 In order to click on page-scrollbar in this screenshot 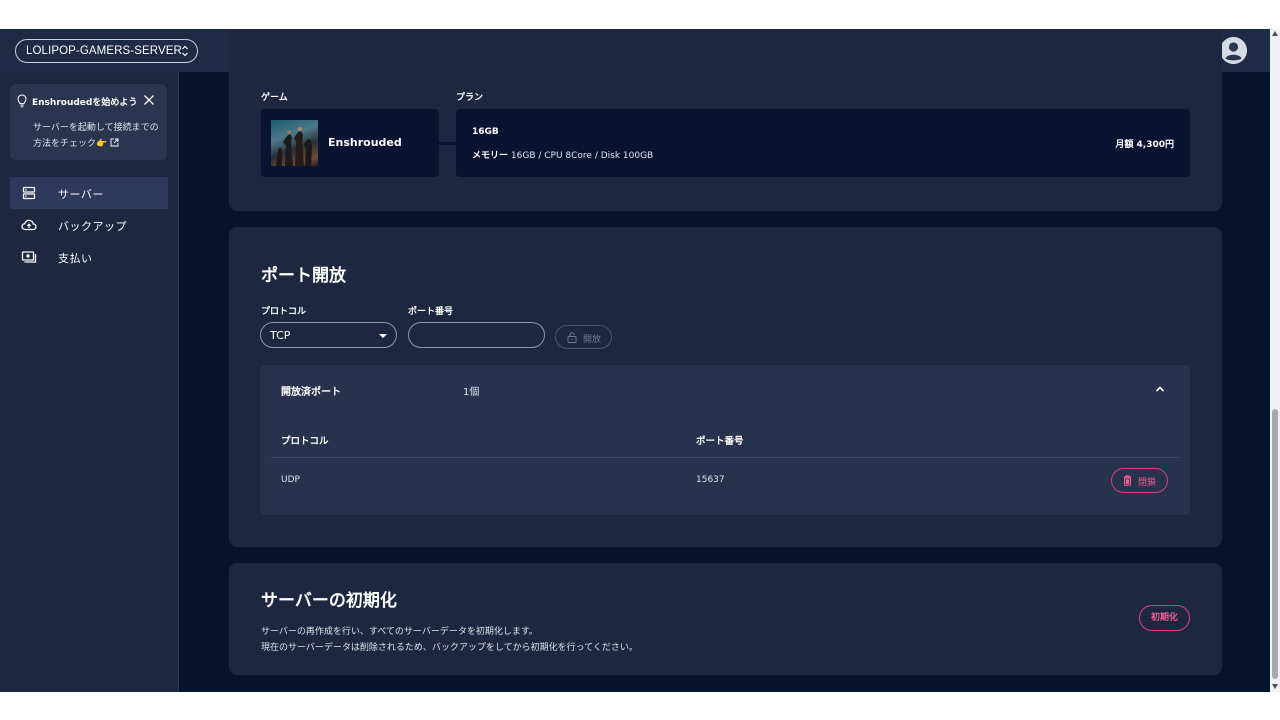, I will do `click(1275, 360)`.